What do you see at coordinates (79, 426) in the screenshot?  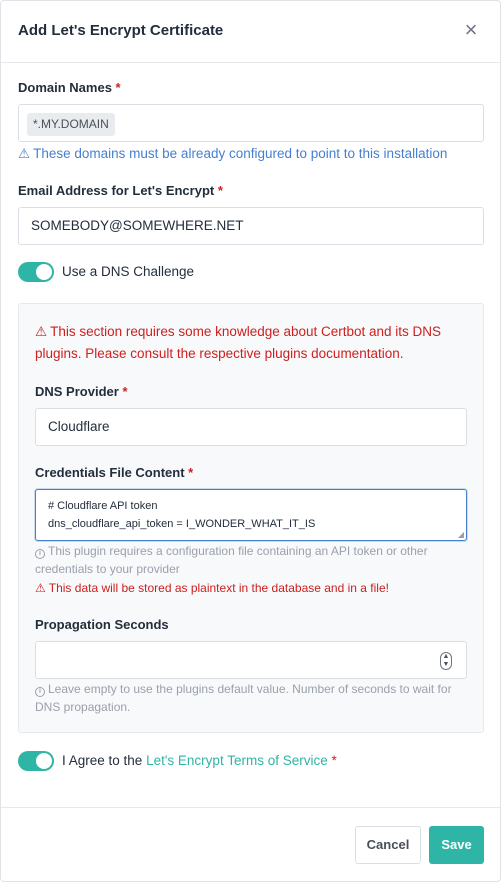 I see `dns-provider-value: Cloudflare` at bounding box center [79, 426].